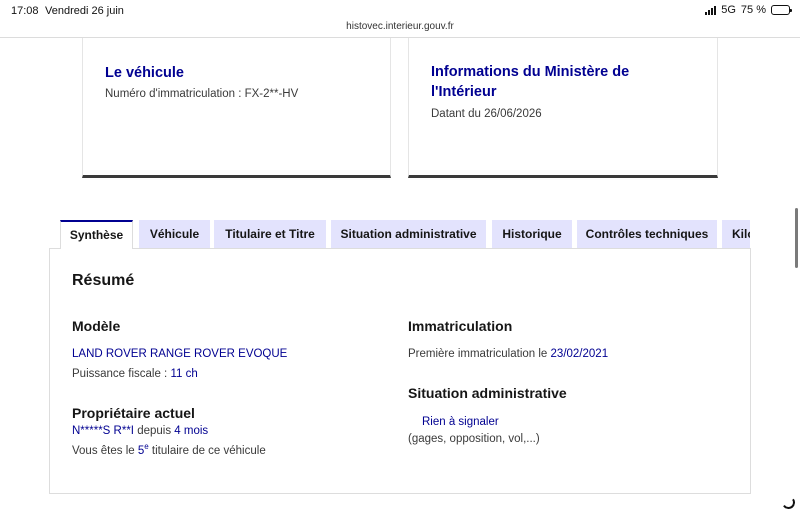 This screenshot has width=800, height=525. I want to click on fiscal-power-line: Puissance fiscale : 11 ch, so click(135, 374).